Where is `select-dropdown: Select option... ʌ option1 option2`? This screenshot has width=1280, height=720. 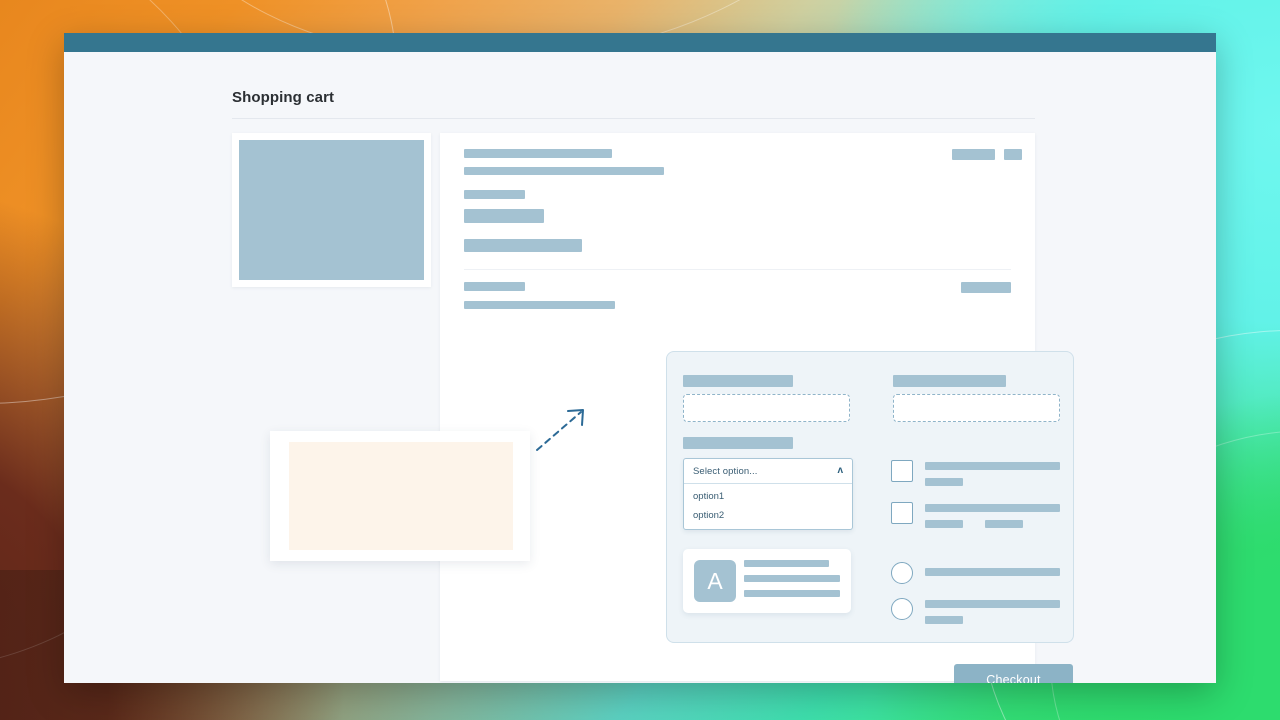 select-dropdown: Select option... ʌ option1 option2 is located at coordinates (768, 494).